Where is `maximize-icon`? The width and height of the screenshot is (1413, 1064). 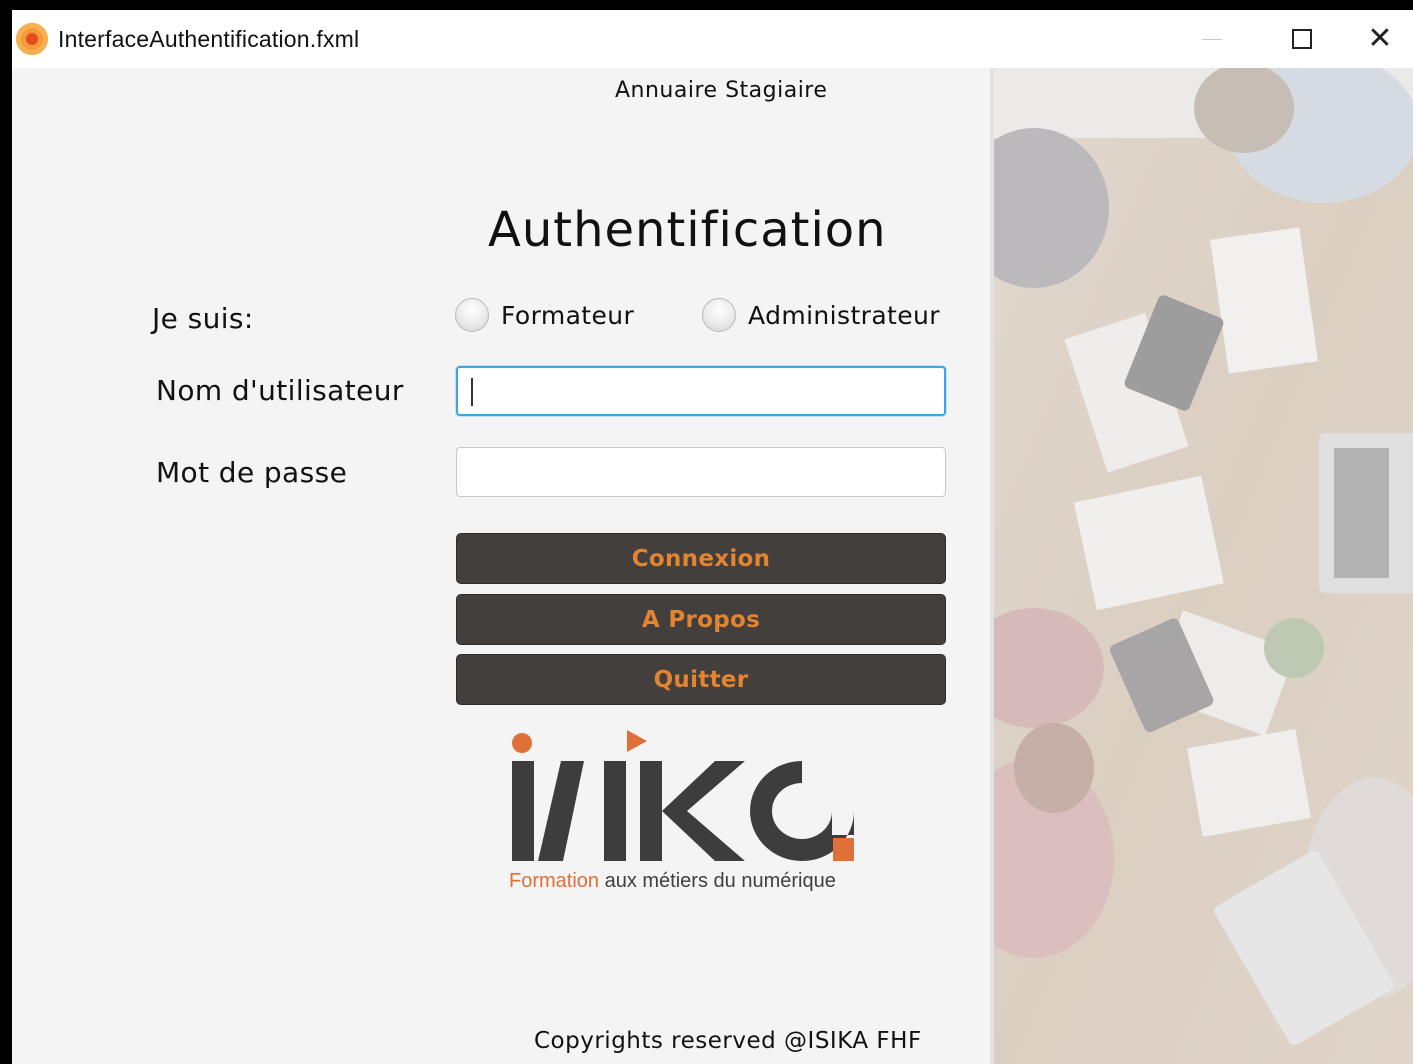
maximize-icon is located at coordinates (1302, 39).